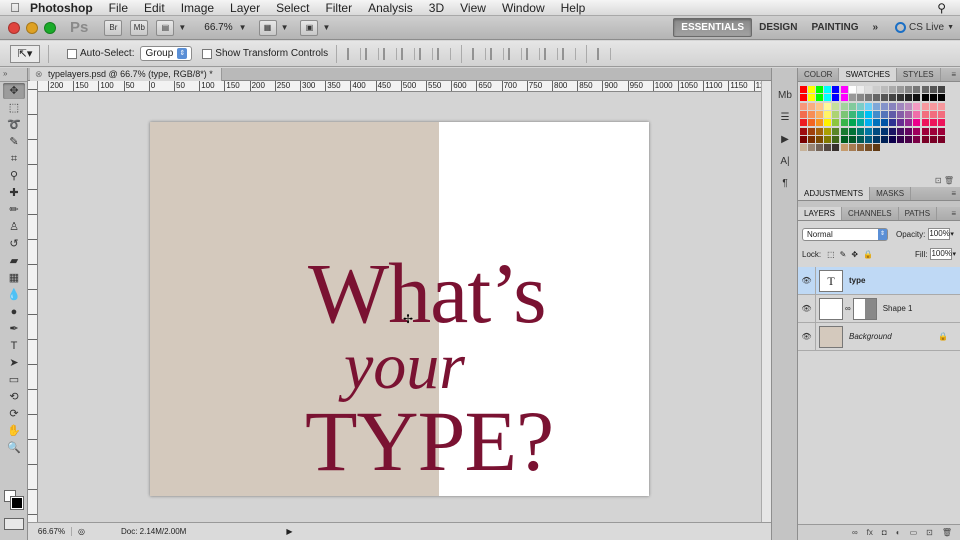 This screenshot has width=960, height=540. I want to click on status-menu-arrow-icon: ▶, so click(289, 531).